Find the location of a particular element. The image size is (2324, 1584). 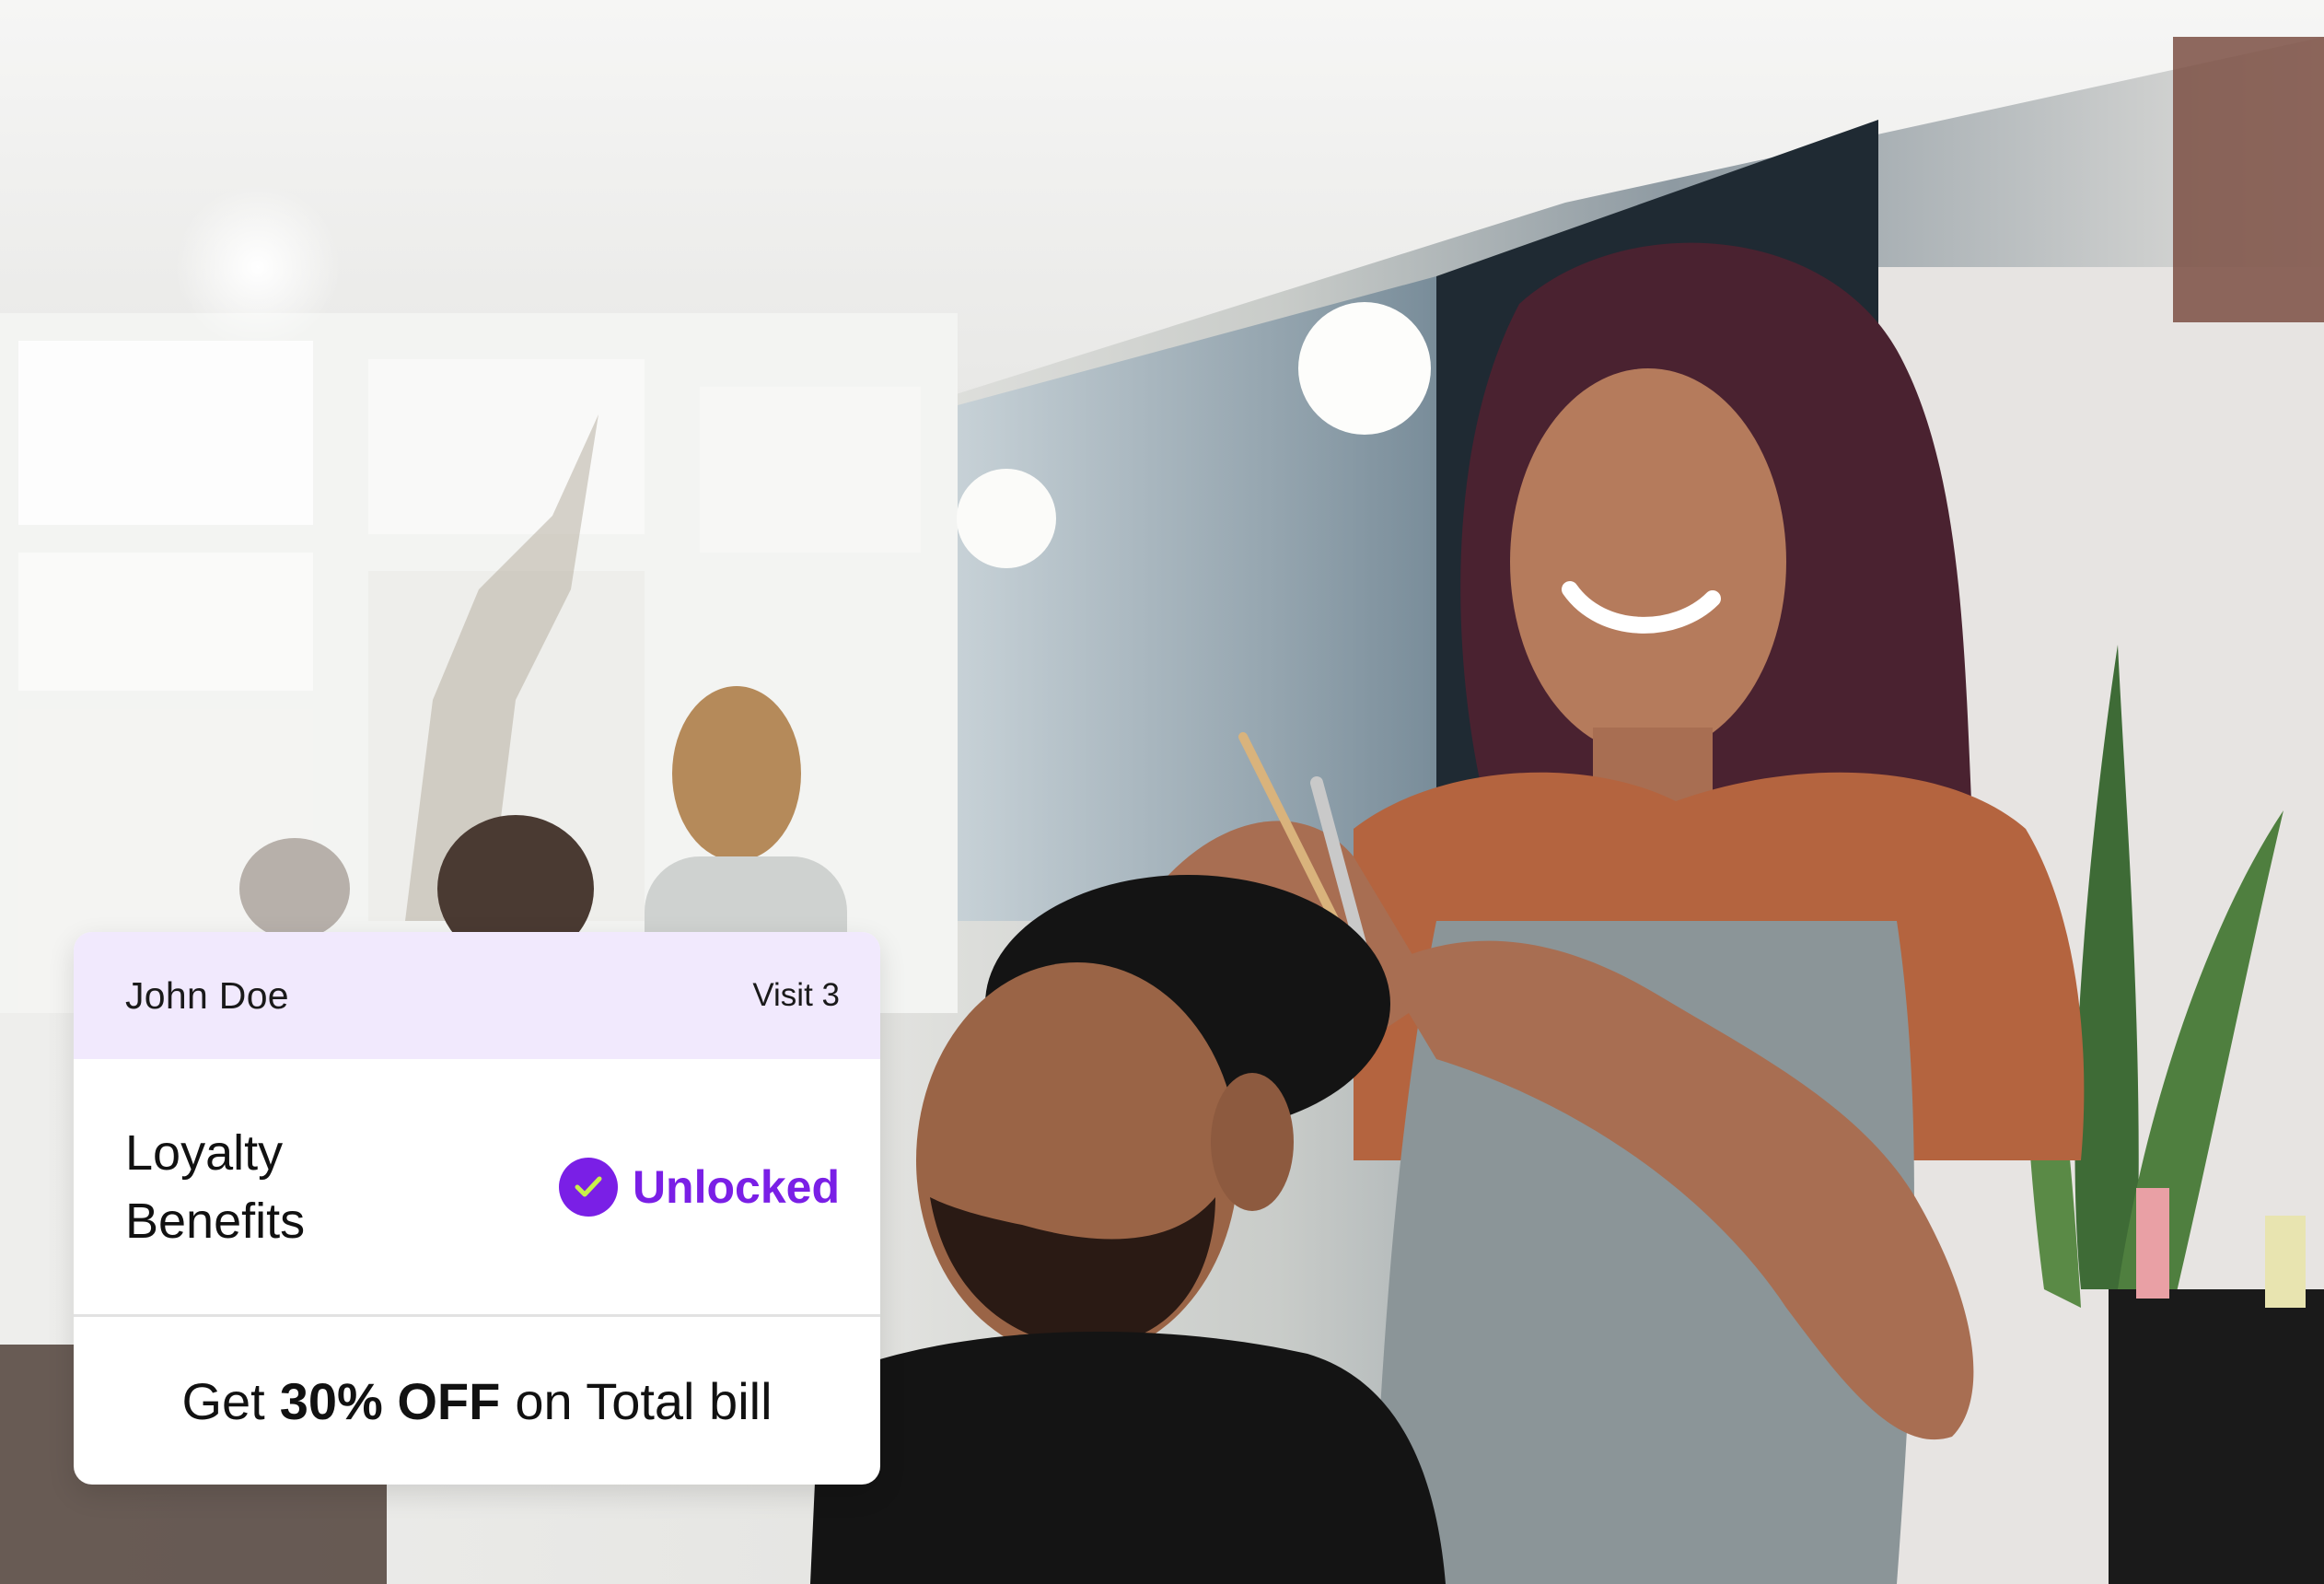

benefits-title: Loyalty Benefits is located at coordinates (277, 1187).